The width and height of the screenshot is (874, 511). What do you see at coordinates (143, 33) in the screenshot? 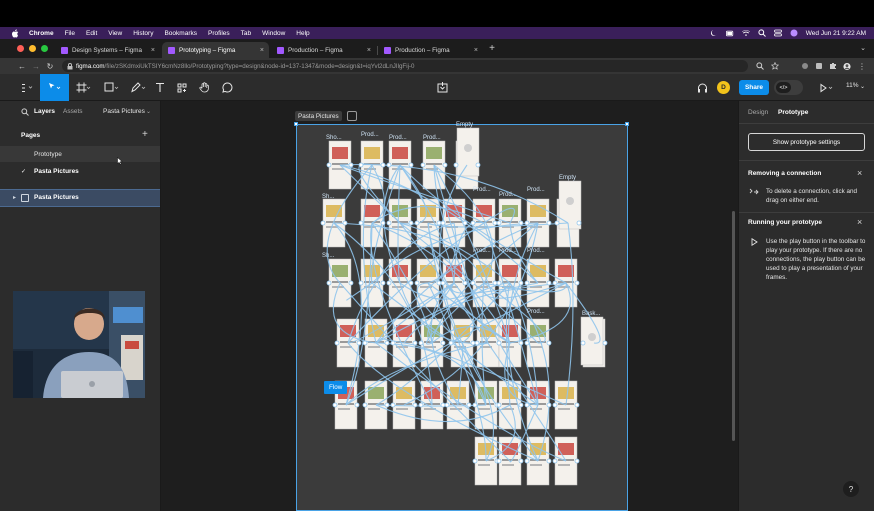
I see `menu-history: History` at bounding box center [143, 33].